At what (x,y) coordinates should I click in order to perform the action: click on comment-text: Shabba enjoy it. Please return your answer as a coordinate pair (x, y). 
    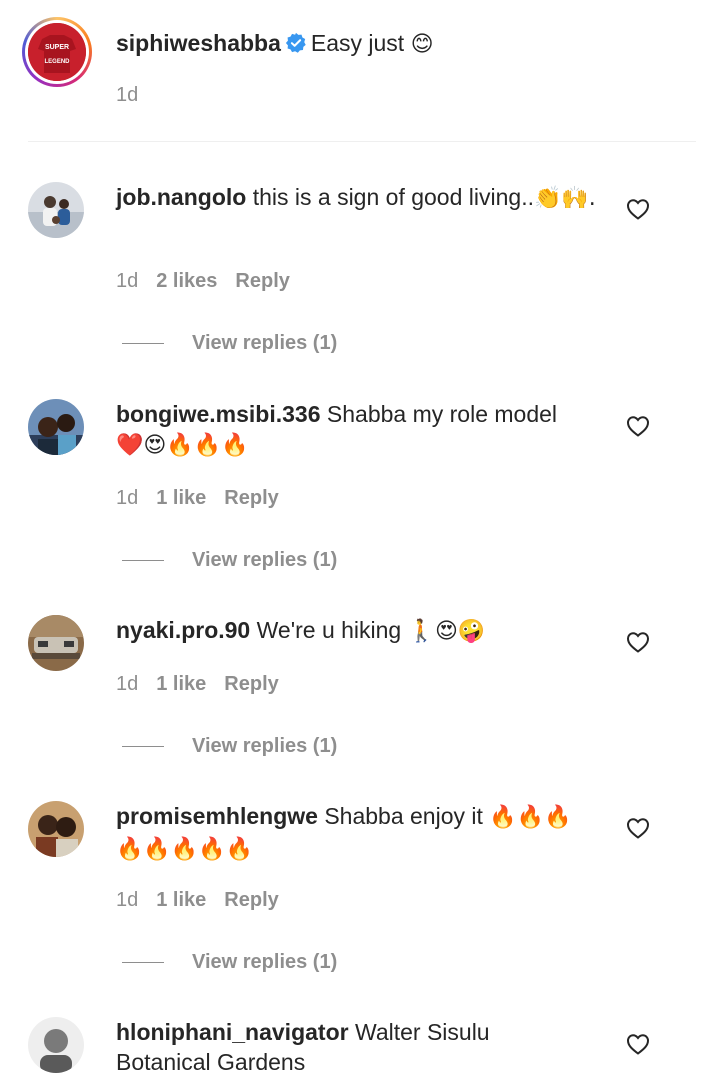
    Looking at the image, I should click on (403, 816).